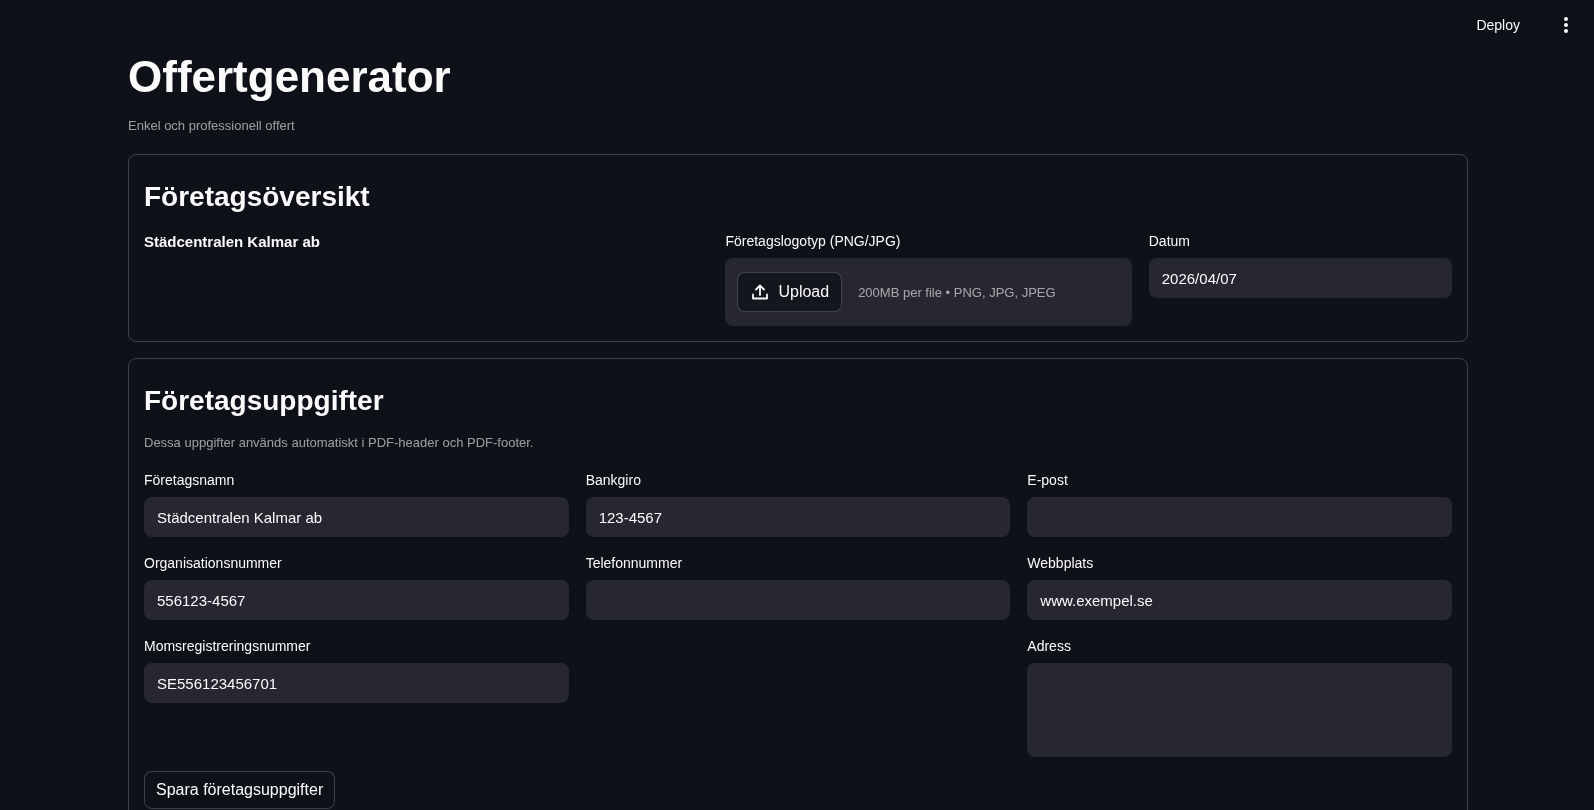 The image size is (1594, 810). Describe the element at coordinates (957, 292) in the screenshot. I see `upload-hint: 200MB per file • PNG, JPG, JPEG` at that location.